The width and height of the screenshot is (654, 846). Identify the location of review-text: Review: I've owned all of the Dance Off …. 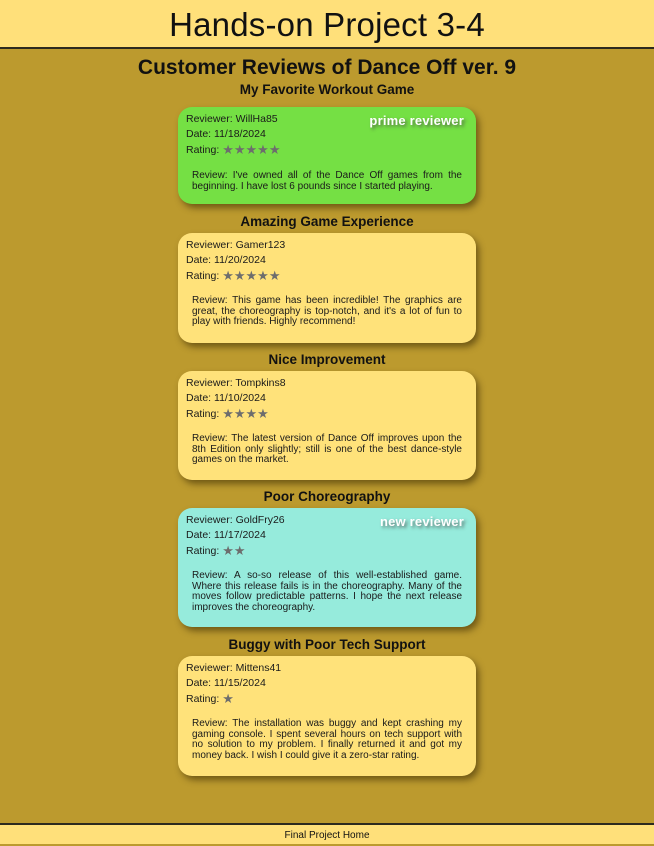
(327, 181).